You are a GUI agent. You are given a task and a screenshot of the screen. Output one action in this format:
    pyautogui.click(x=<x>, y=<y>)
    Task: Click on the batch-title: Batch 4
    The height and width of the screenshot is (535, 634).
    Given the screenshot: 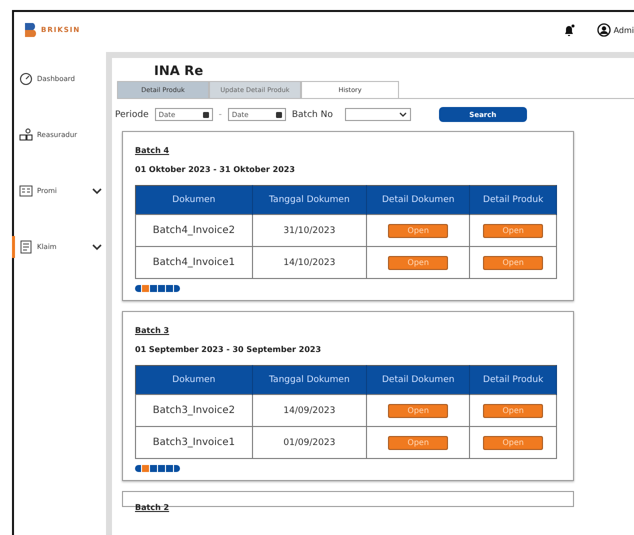 What is the action you would take?
    pyautogui.click(x=152, y=150)
    